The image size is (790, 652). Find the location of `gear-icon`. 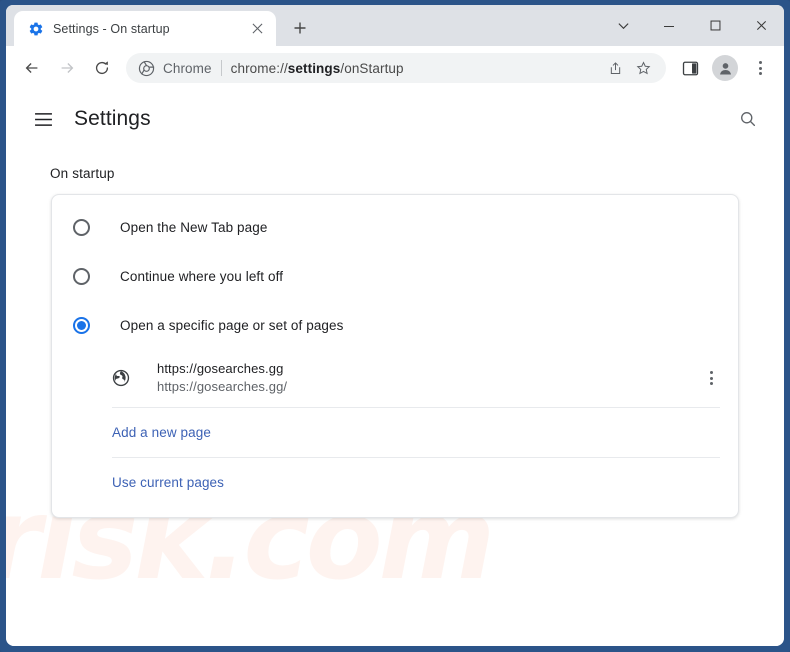

gear-icon is located at coordinates (36, 28).